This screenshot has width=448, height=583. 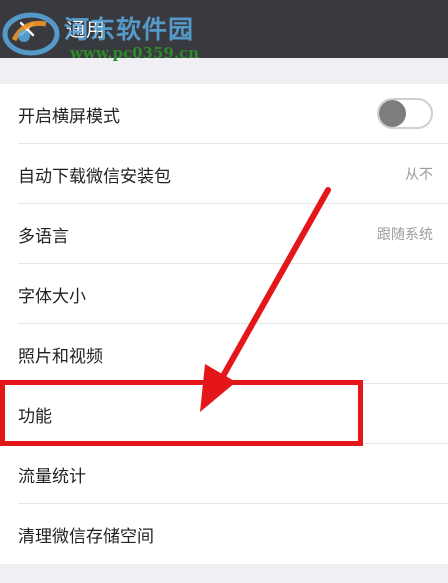 What do you see at coordinates (52, 476) in the screenshot?
I see `setting-label: 流量统计` at bounding box center [52, 476].